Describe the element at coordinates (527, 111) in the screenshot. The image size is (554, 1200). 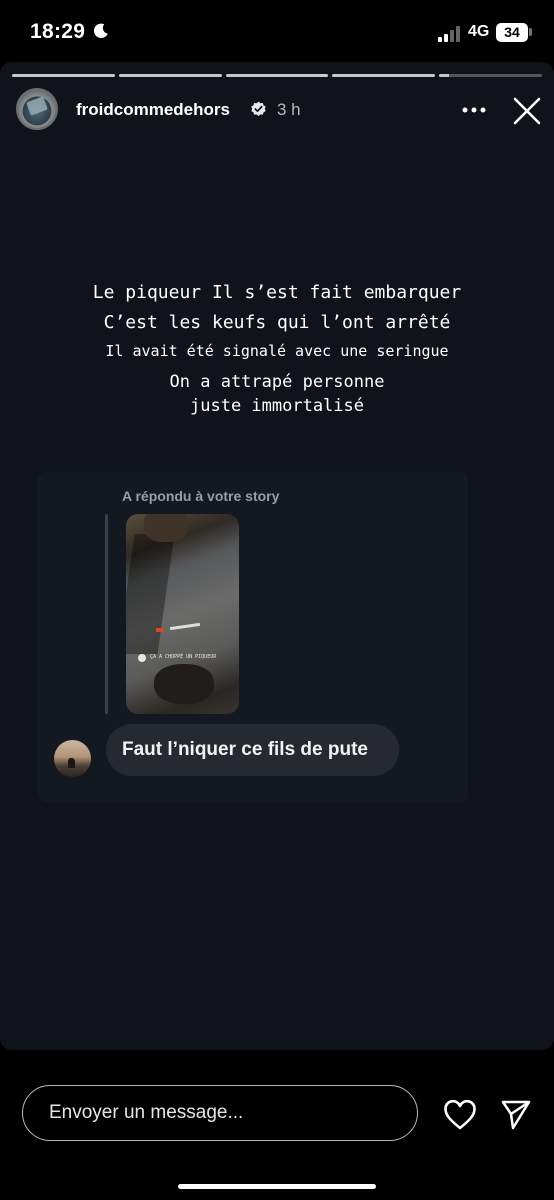
I see `close-icon` at that location.